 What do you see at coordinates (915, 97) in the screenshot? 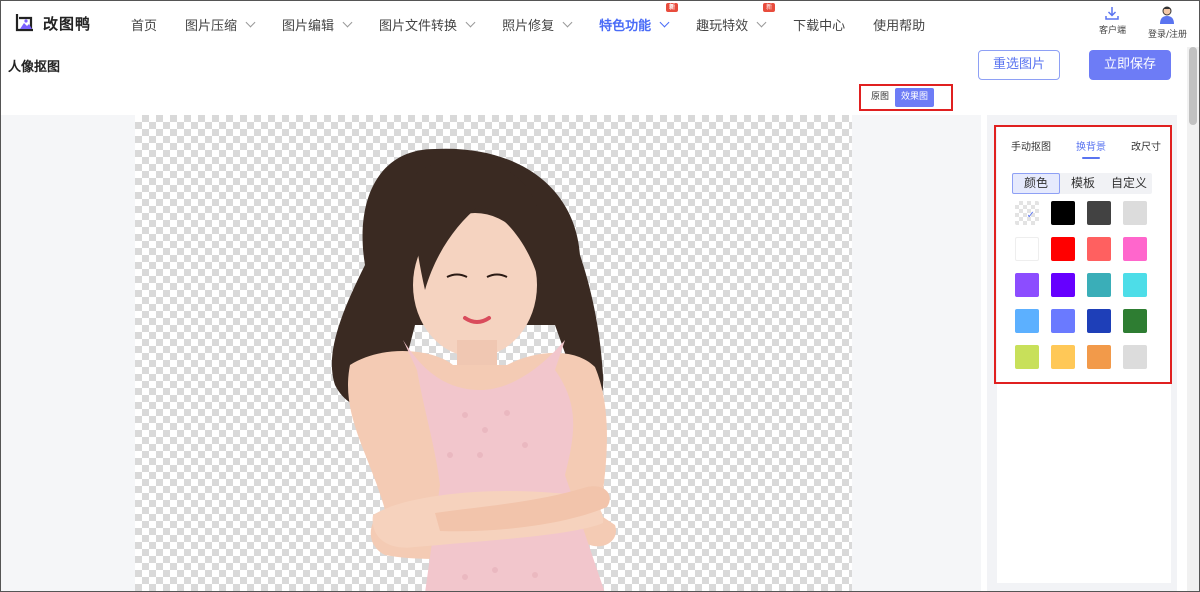
I see `result-view-button: 效果图` at bounding box center [915, 97].